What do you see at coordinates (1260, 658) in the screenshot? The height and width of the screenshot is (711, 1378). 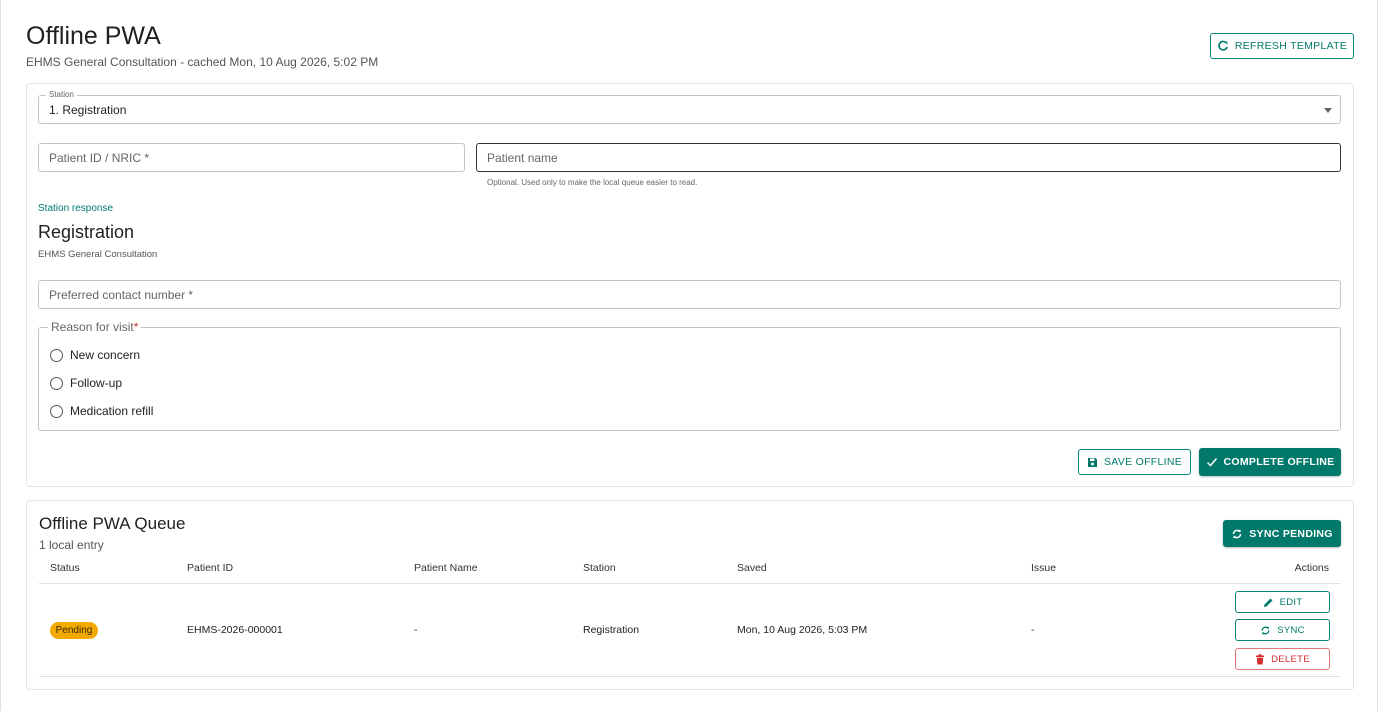 I see `trash-icon` at bounding box center [1260, 658].